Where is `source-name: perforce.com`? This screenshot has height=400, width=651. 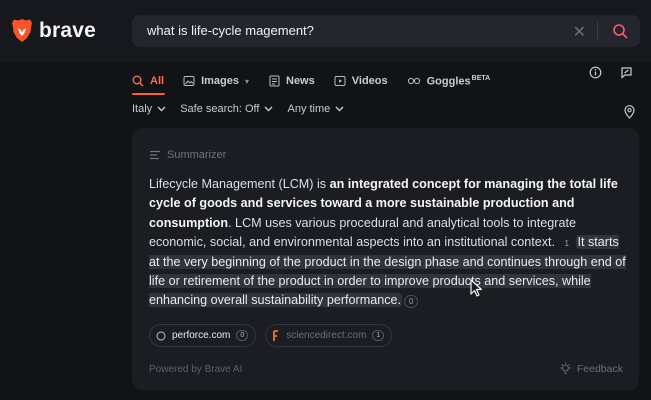 source-name: perforce.com is located at coordinates (201, 335).